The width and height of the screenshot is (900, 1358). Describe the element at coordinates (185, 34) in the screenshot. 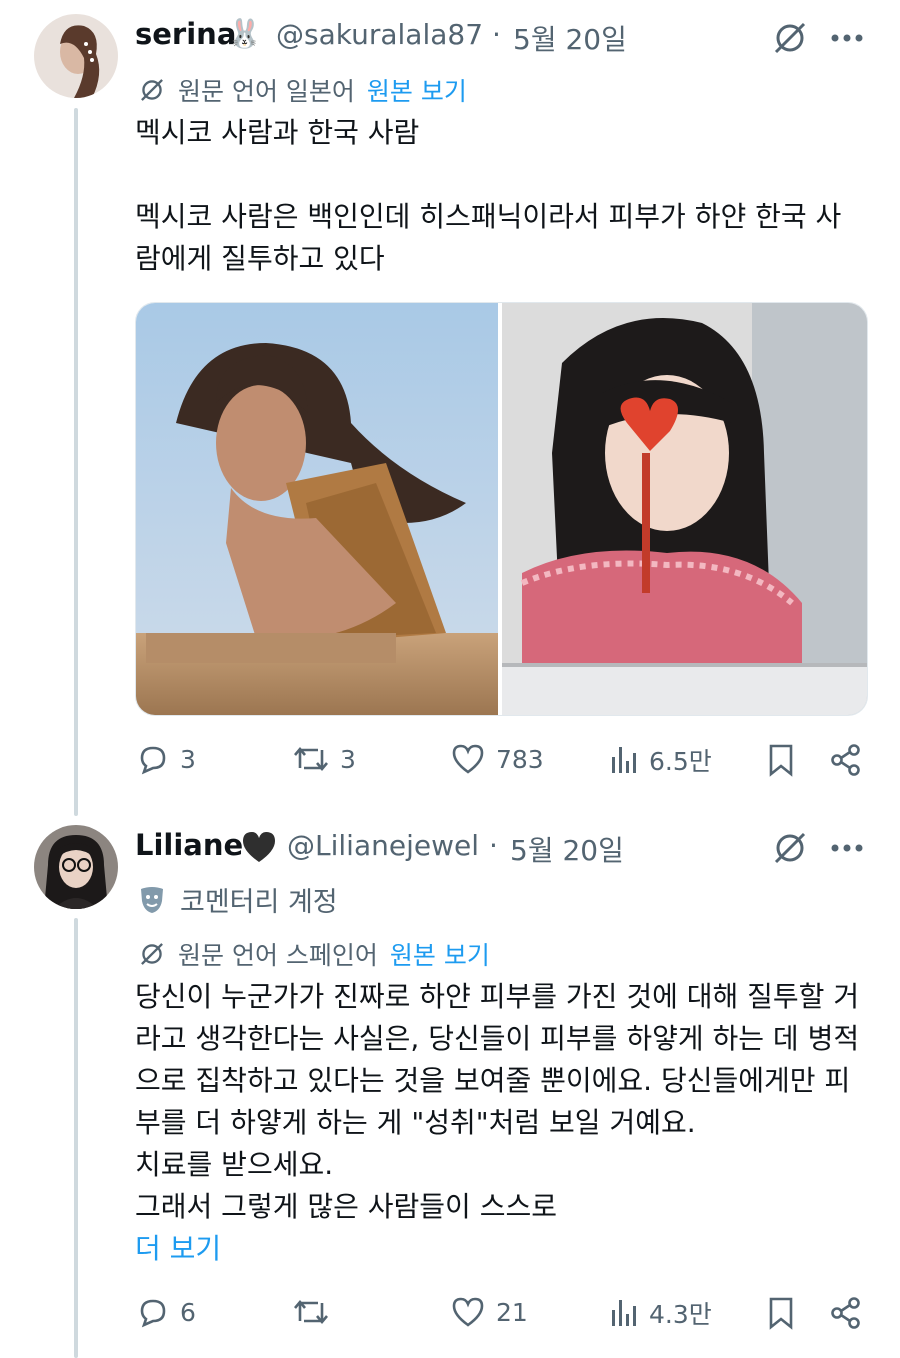

I see `display-name: serina` at that location.